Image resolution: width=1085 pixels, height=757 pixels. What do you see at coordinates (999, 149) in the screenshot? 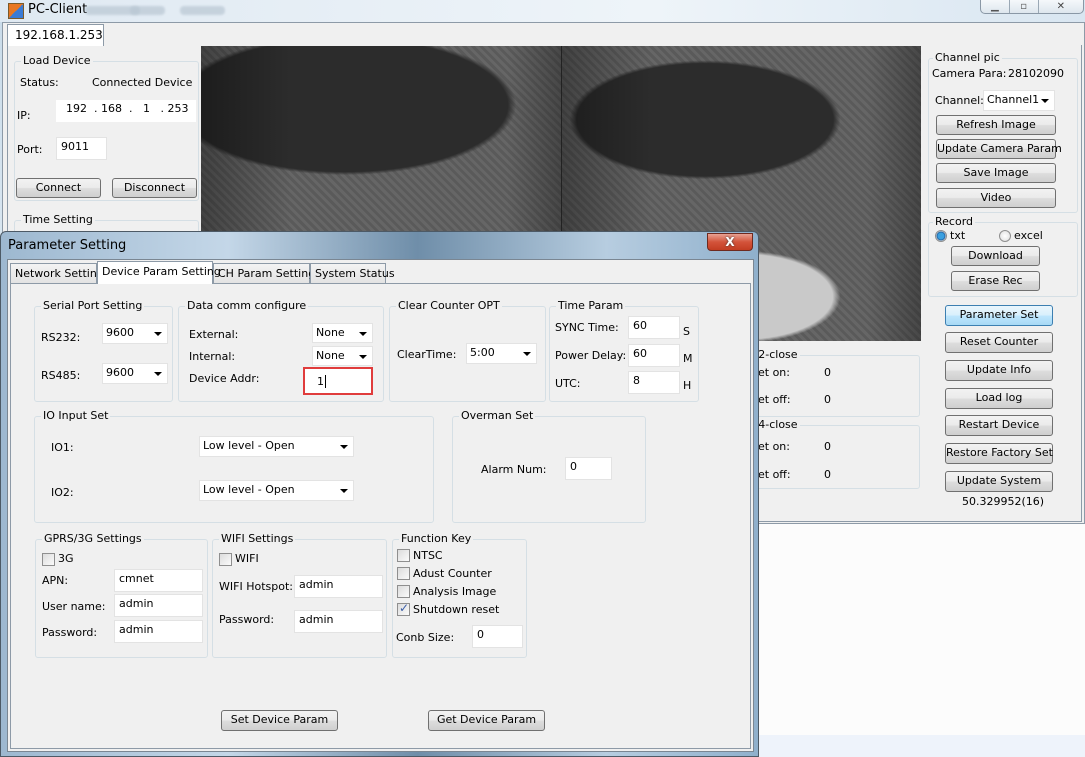
I see `update-camera-param-button: Update Camera Param` at bounding box center [999, 149].